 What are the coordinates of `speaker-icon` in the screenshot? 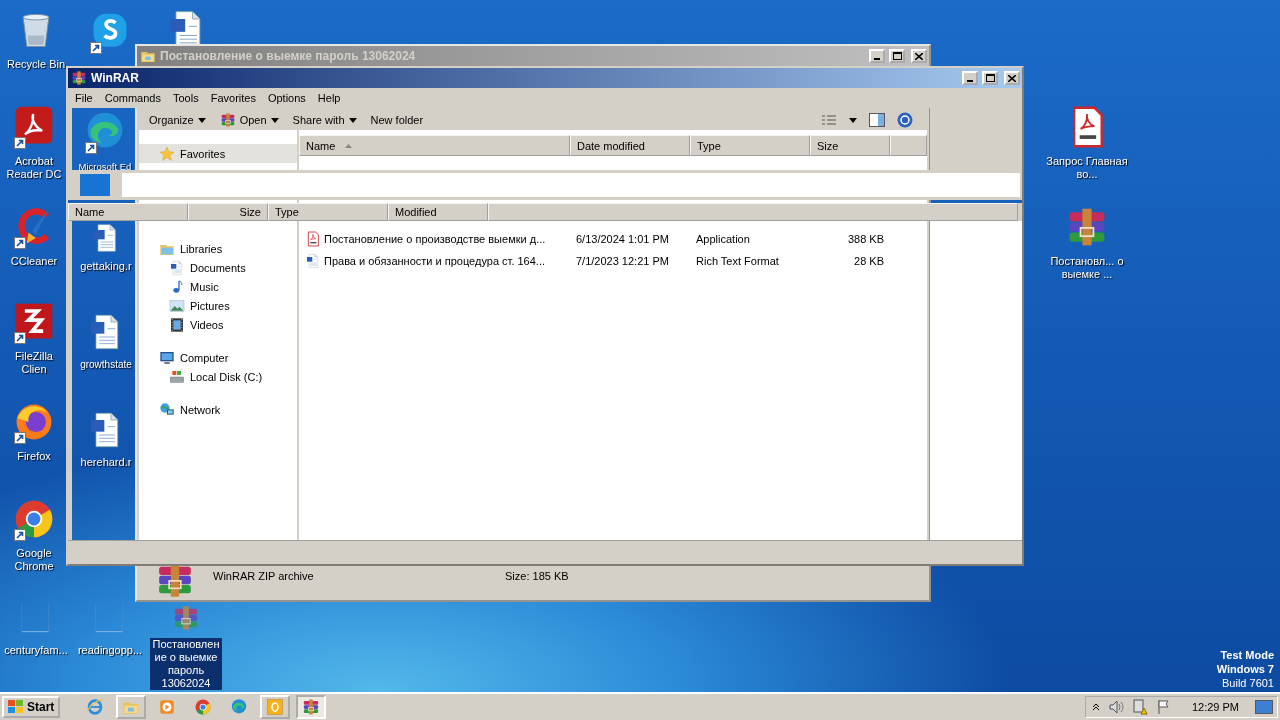 It's located at (1115, 707).